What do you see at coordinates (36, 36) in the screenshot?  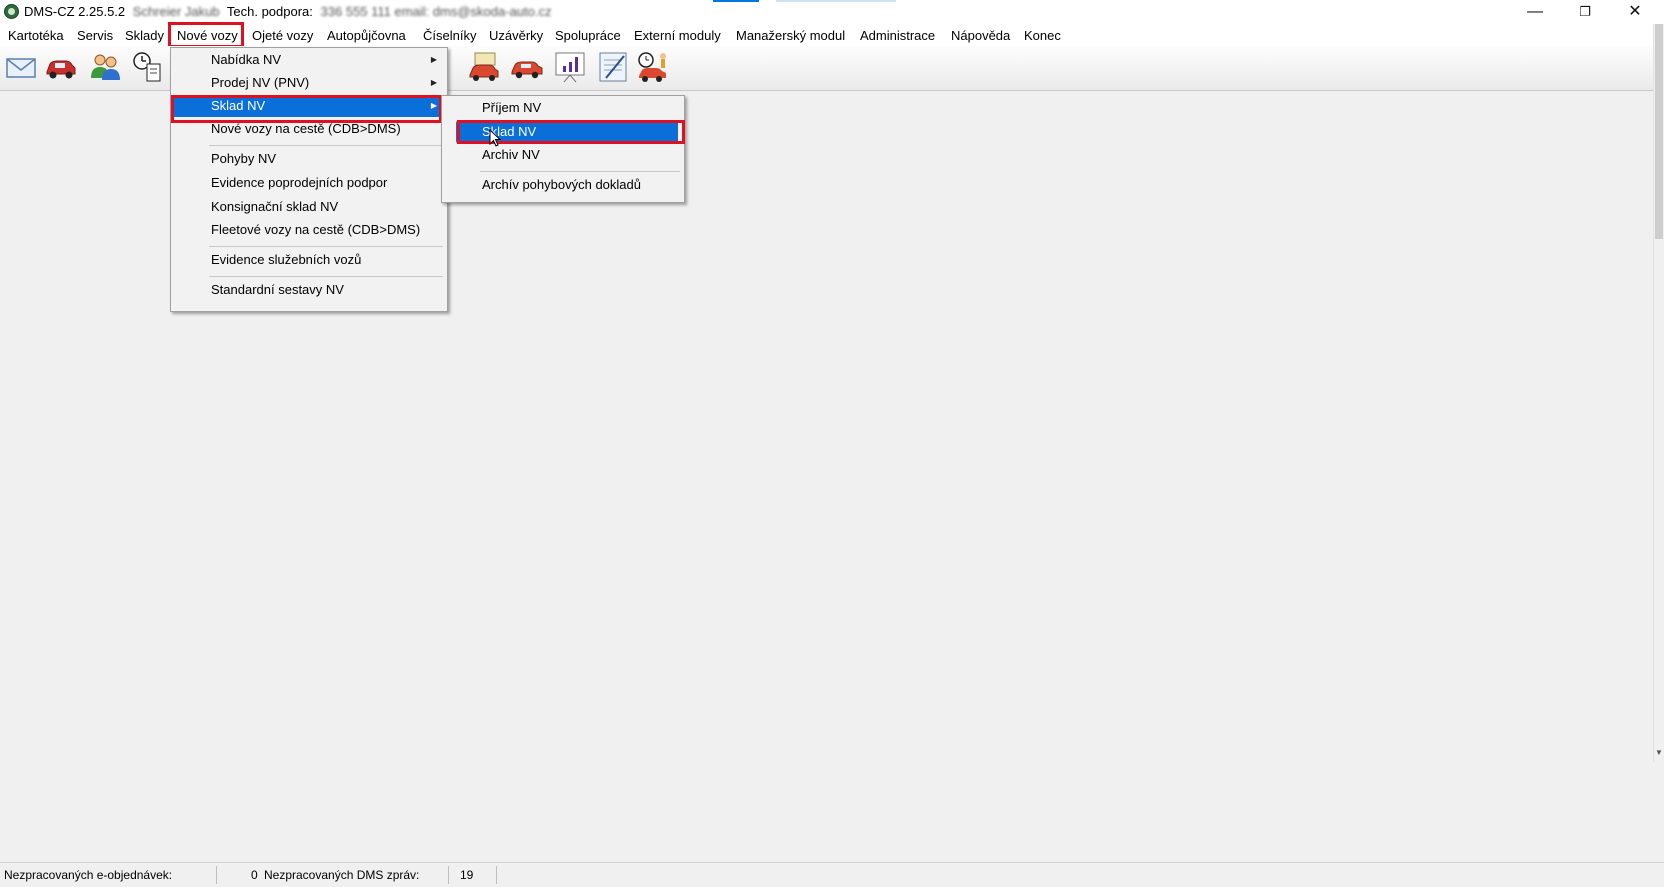 I see `menu-kartoteka: Kartotéka` at bounding box center [36, 36].